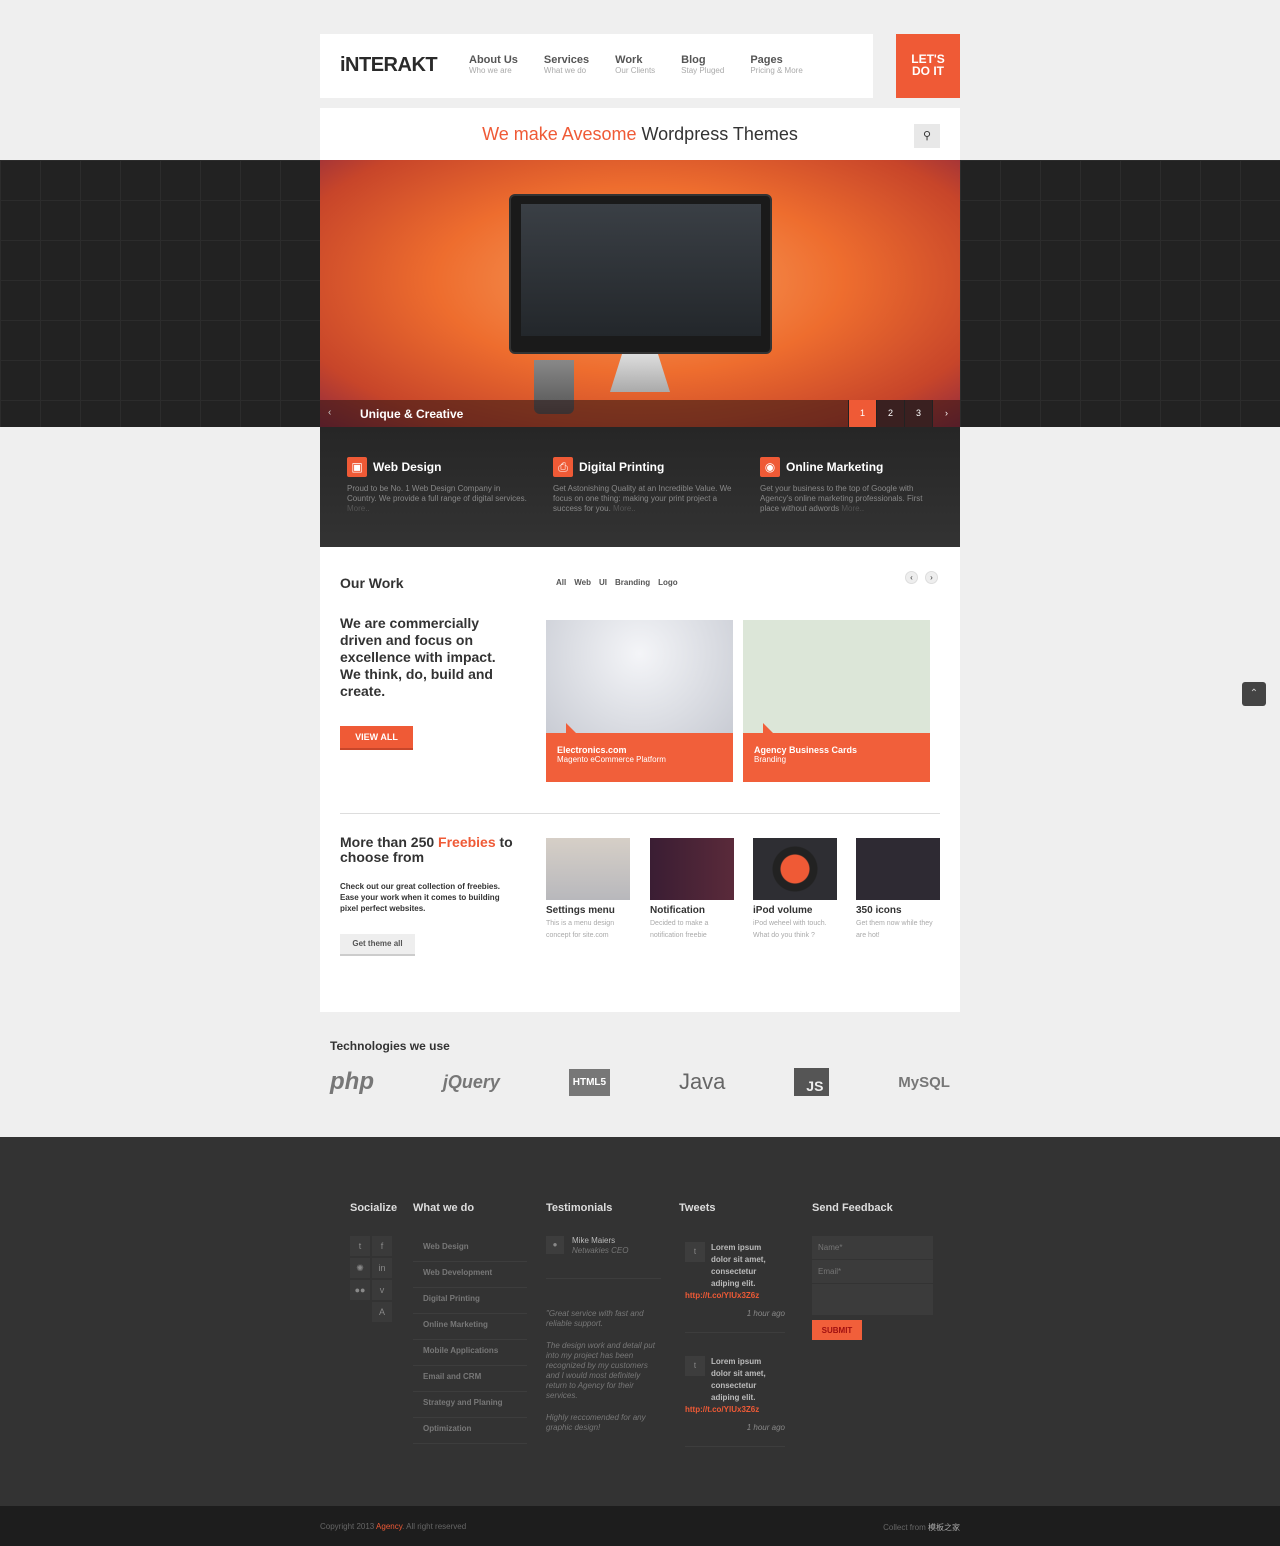 The height and width of the screenshot is (1546, 1280). Describe the element at coordinates (566, 60) in the screenshot. I see `nav-title: Services` at that location.